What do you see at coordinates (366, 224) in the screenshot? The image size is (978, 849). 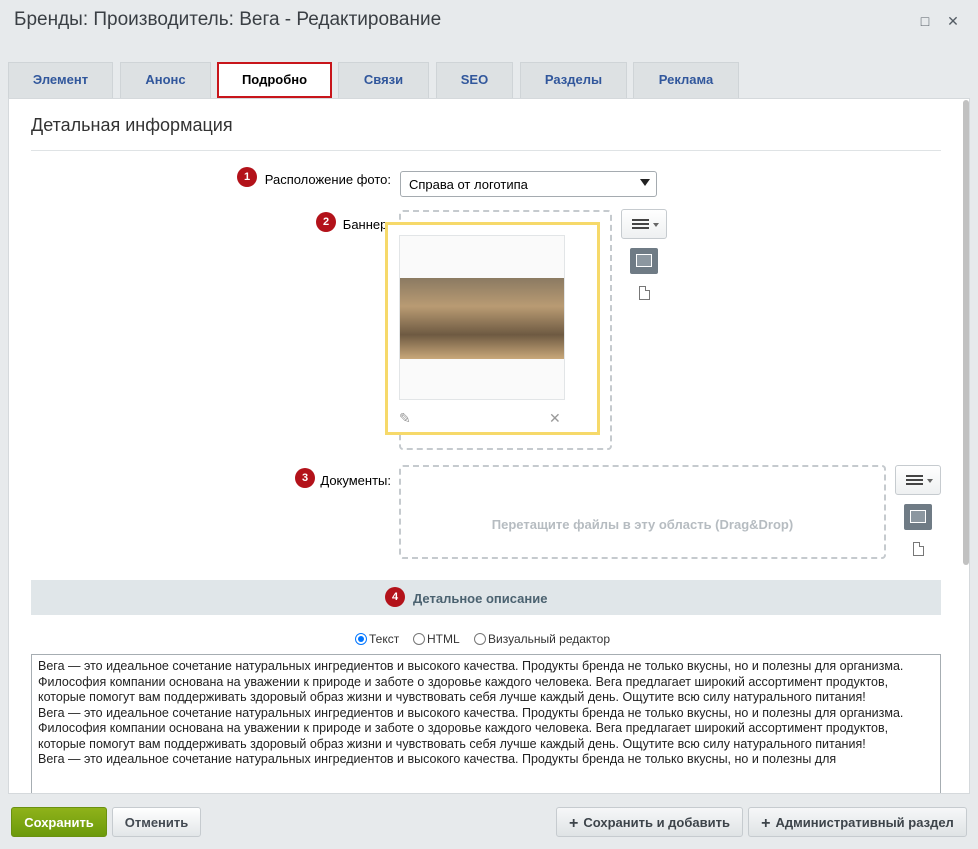 I see `banner-label: Баннер:` at bounding box center [366, 224].